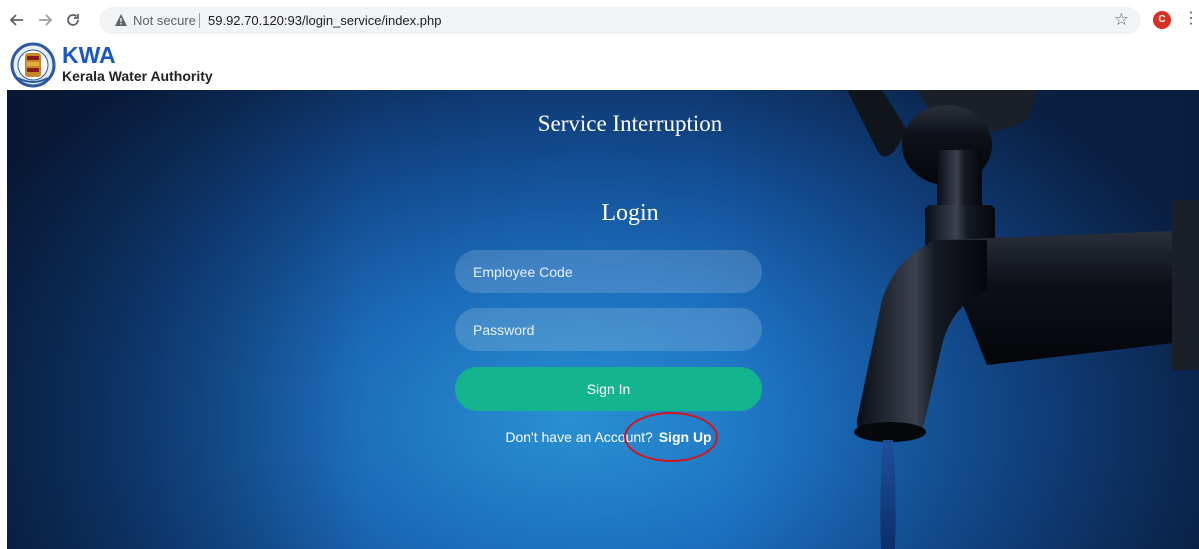 The width and height of the screenshot is (1199, 549). Describe the element at coordinates (608, 329) in the screenshot. I see `password-input` at that location.